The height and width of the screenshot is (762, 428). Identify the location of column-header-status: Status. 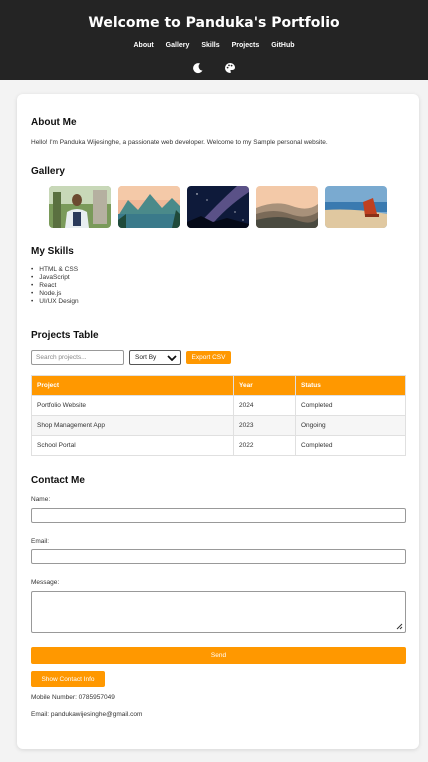
(350, 385).